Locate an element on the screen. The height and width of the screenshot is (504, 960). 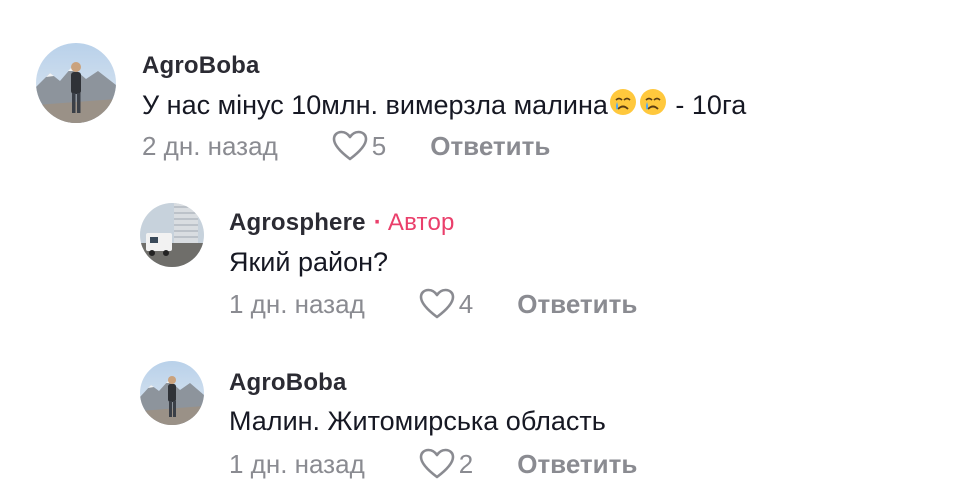
comment-username: Agrosphere · Автор is located at coordinates (342, 223).